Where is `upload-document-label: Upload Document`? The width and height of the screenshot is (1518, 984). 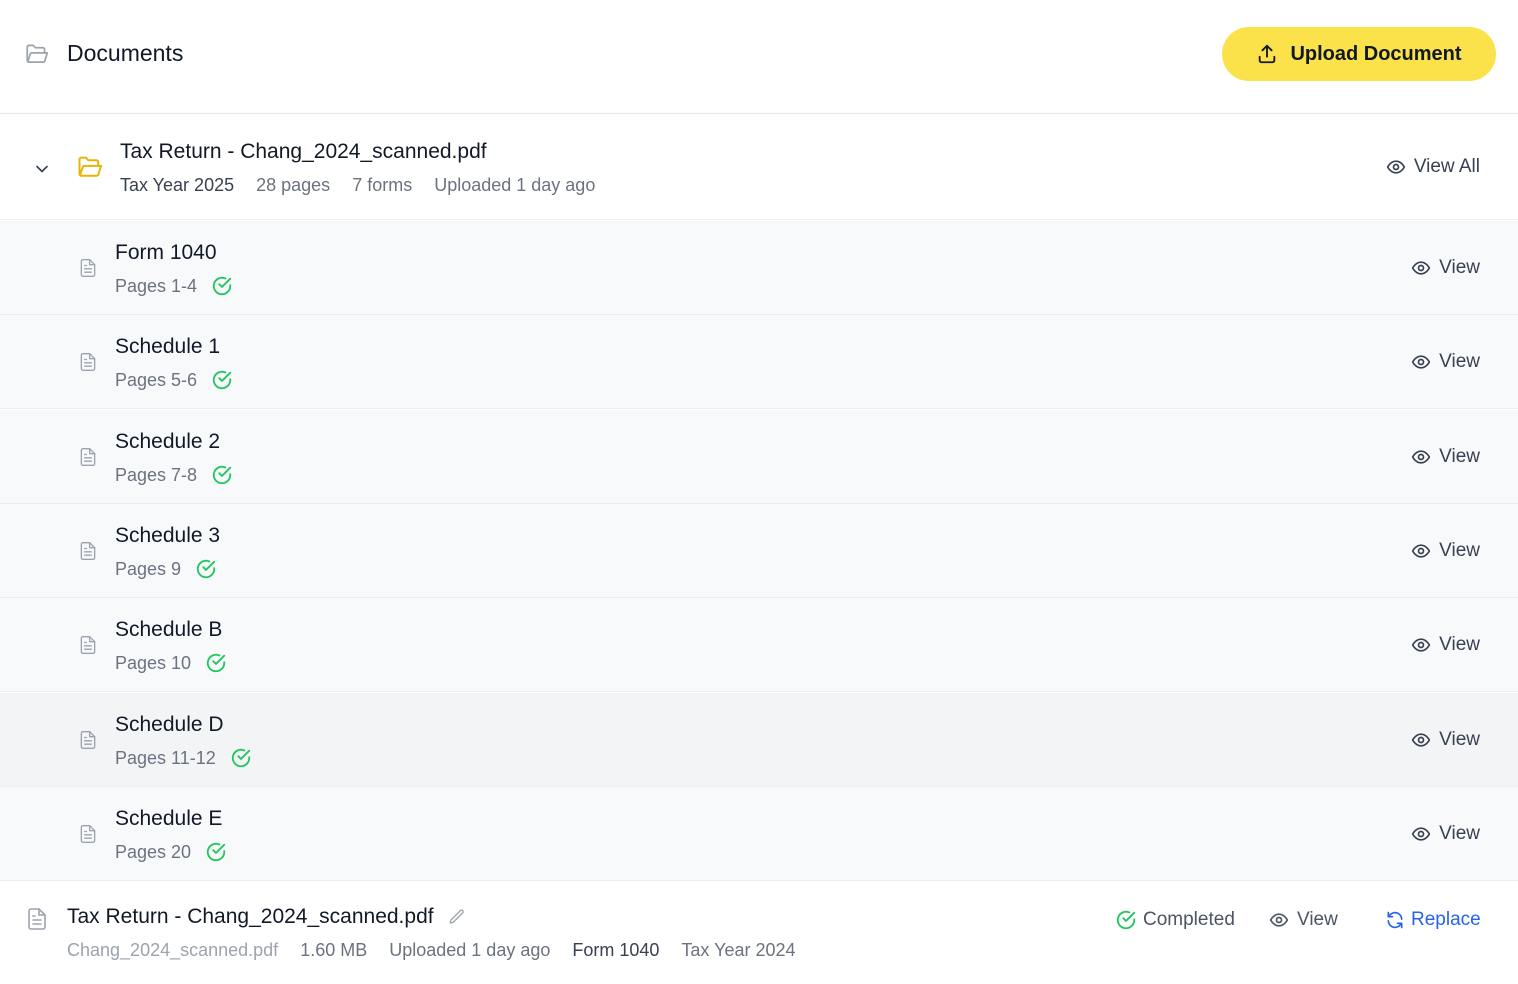
upload-document-label: Upload Document is located at coordinates (1376, 53).